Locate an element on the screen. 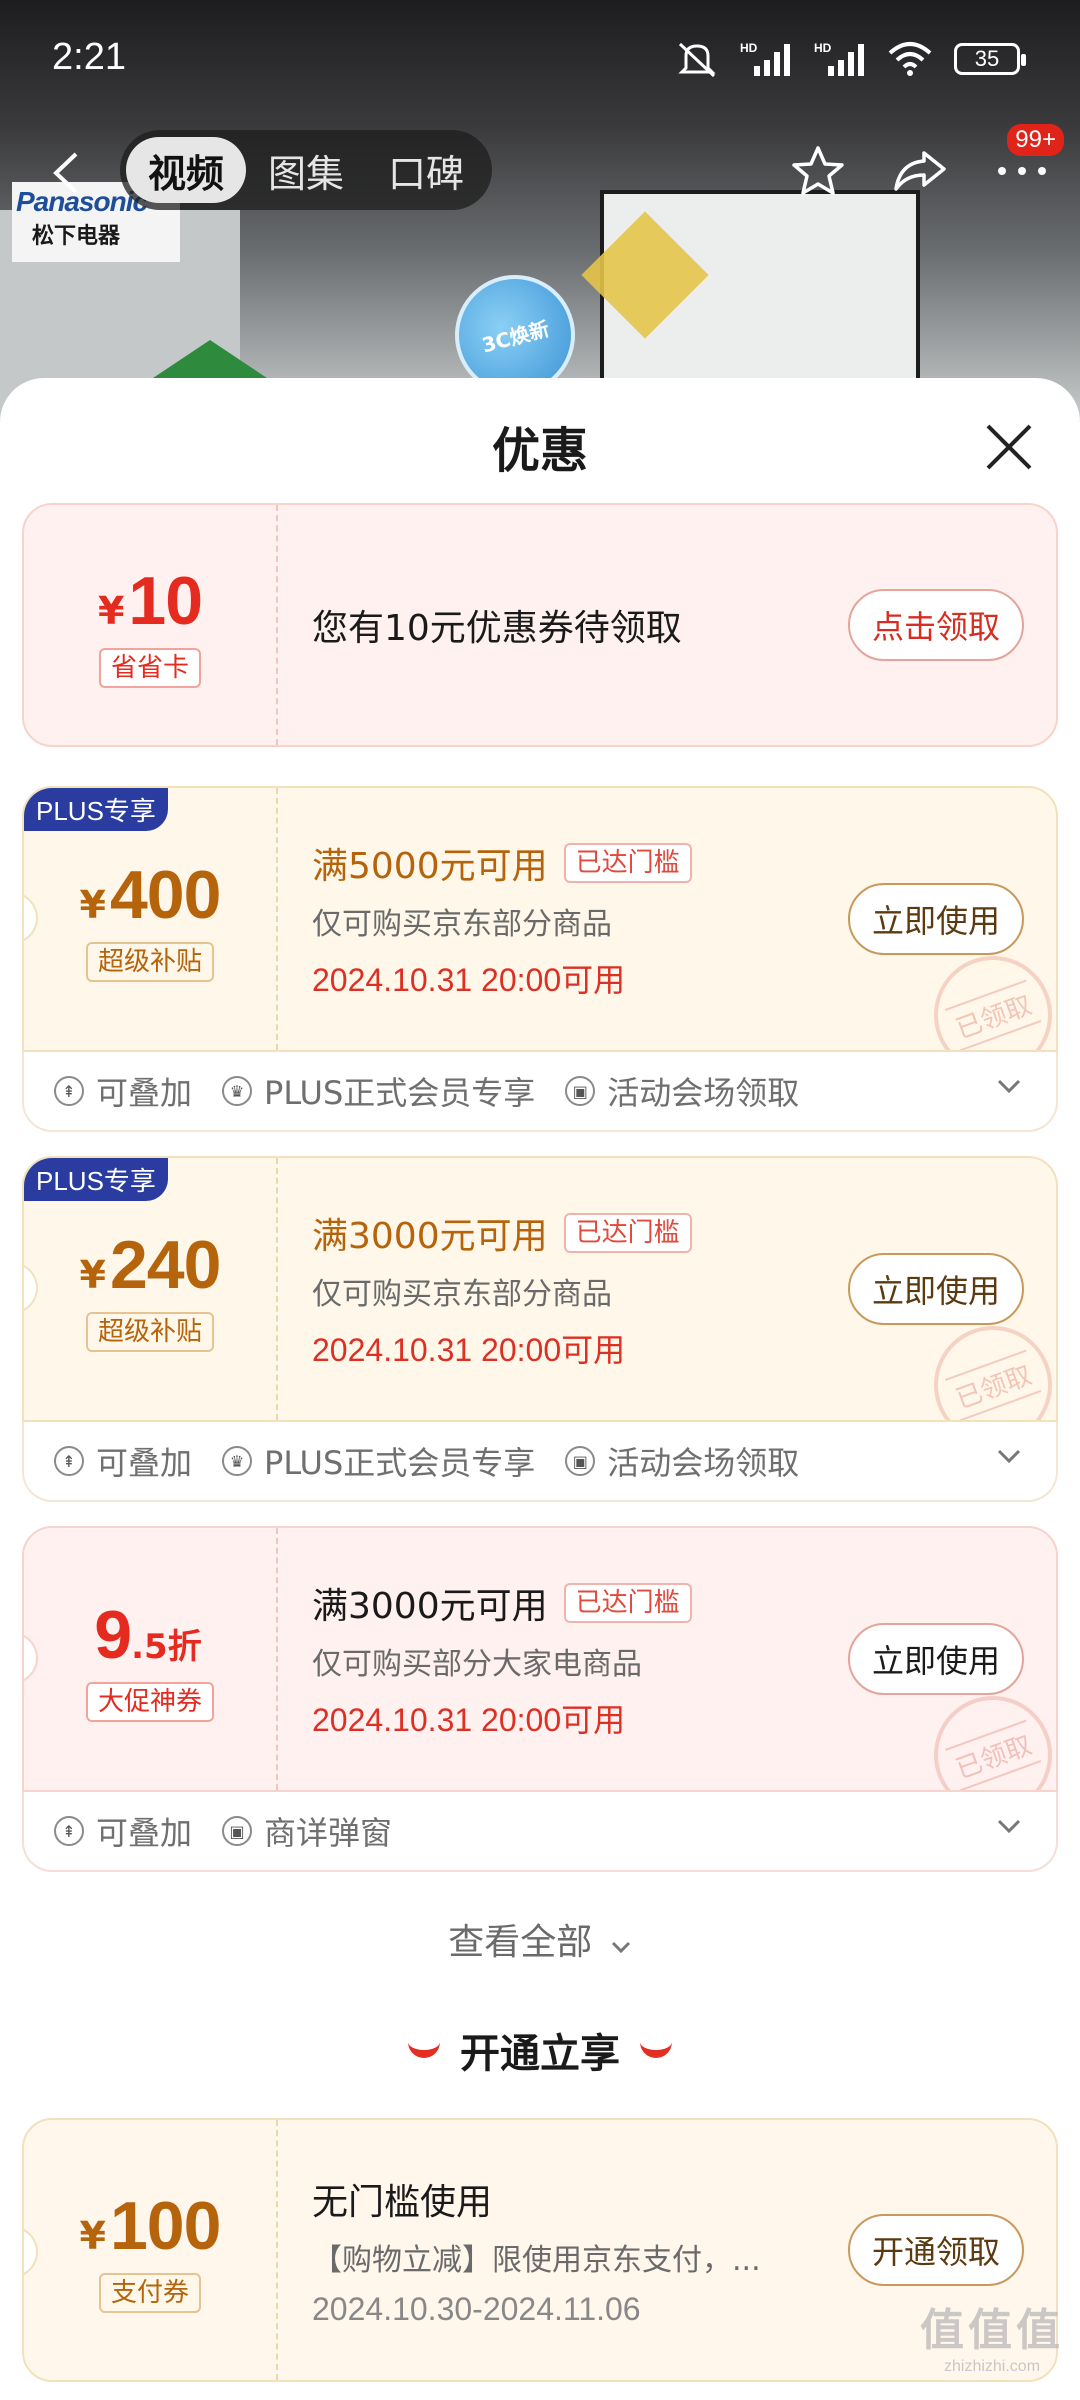 This screenshot has height=2400, width=1080. smile-decoration-right is located at coordinates (656, 2050).